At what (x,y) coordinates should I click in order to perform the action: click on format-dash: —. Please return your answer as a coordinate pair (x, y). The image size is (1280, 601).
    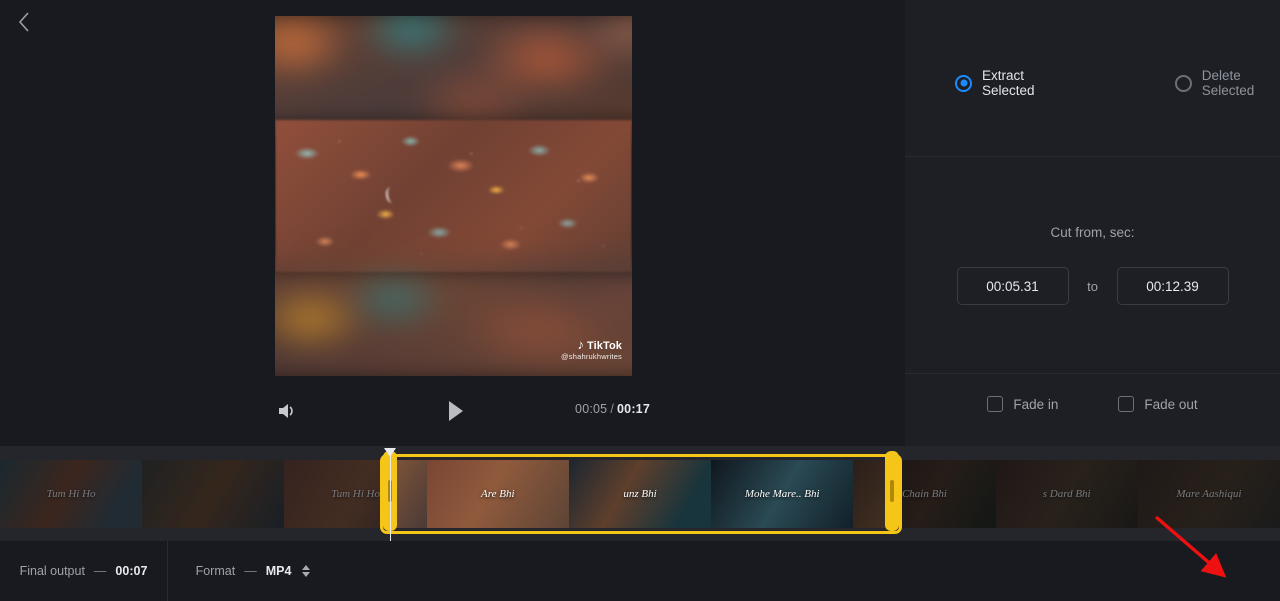
    Looking at the image, I should click on (250, 571).